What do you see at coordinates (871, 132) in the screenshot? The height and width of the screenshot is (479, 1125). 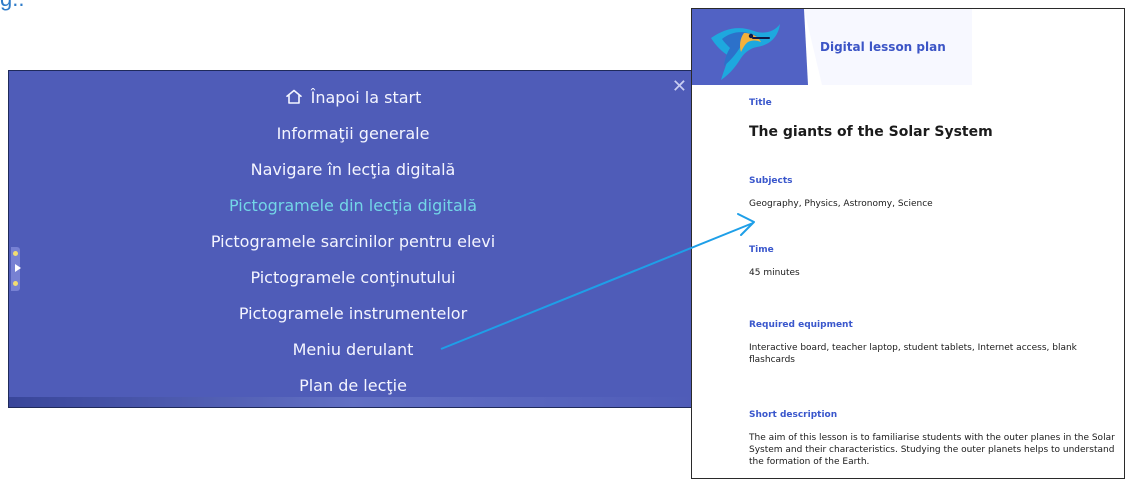 I see `lesson-title: The giants of the Solar System` at bounding box center [871, 132].